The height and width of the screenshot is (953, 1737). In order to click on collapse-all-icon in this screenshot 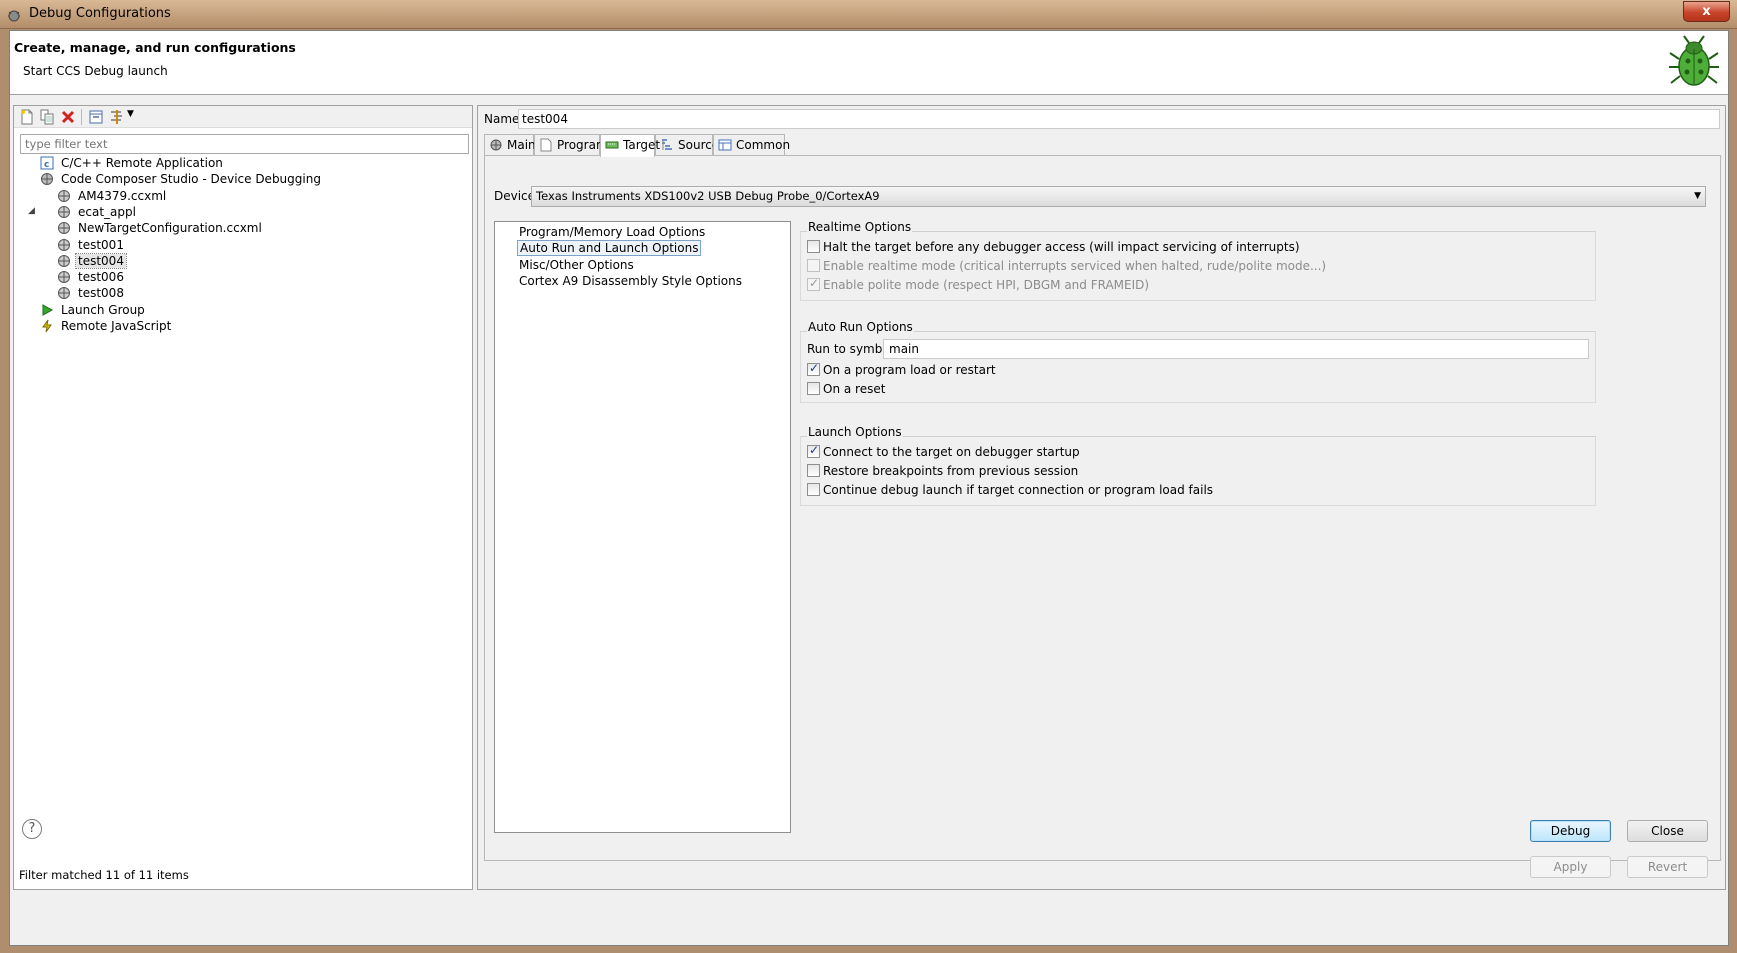, I will do `click(96, 117)`.